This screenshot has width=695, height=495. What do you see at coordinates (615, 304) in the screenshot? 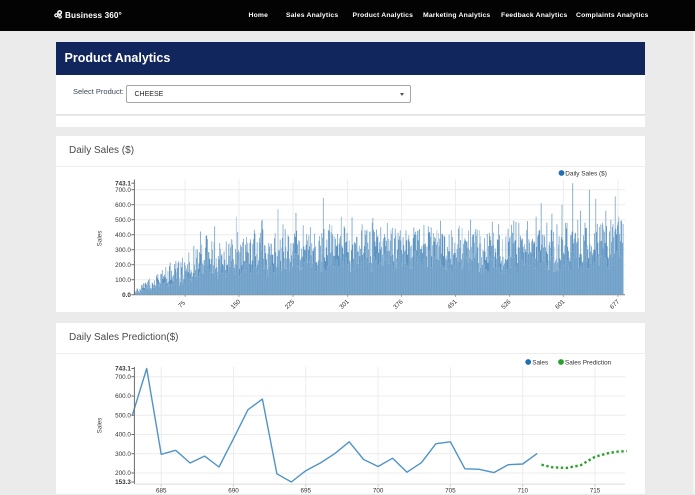
I see `svg-text: 677` at bounding box center [615, 304].